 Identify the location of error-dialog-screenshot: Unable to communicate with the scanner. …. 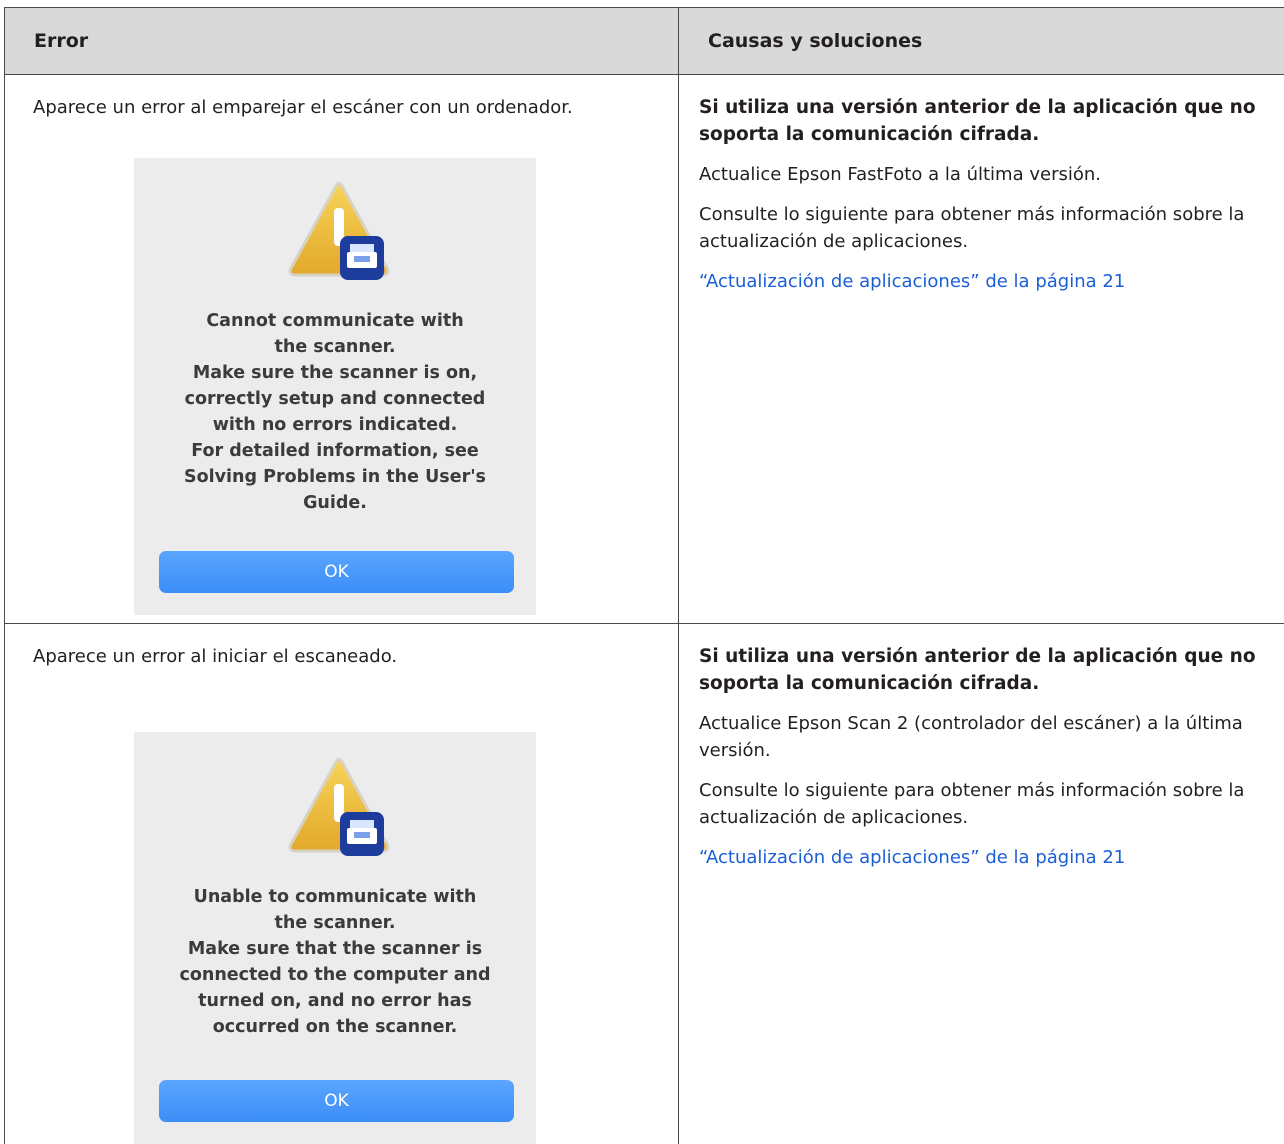
(335, 938).